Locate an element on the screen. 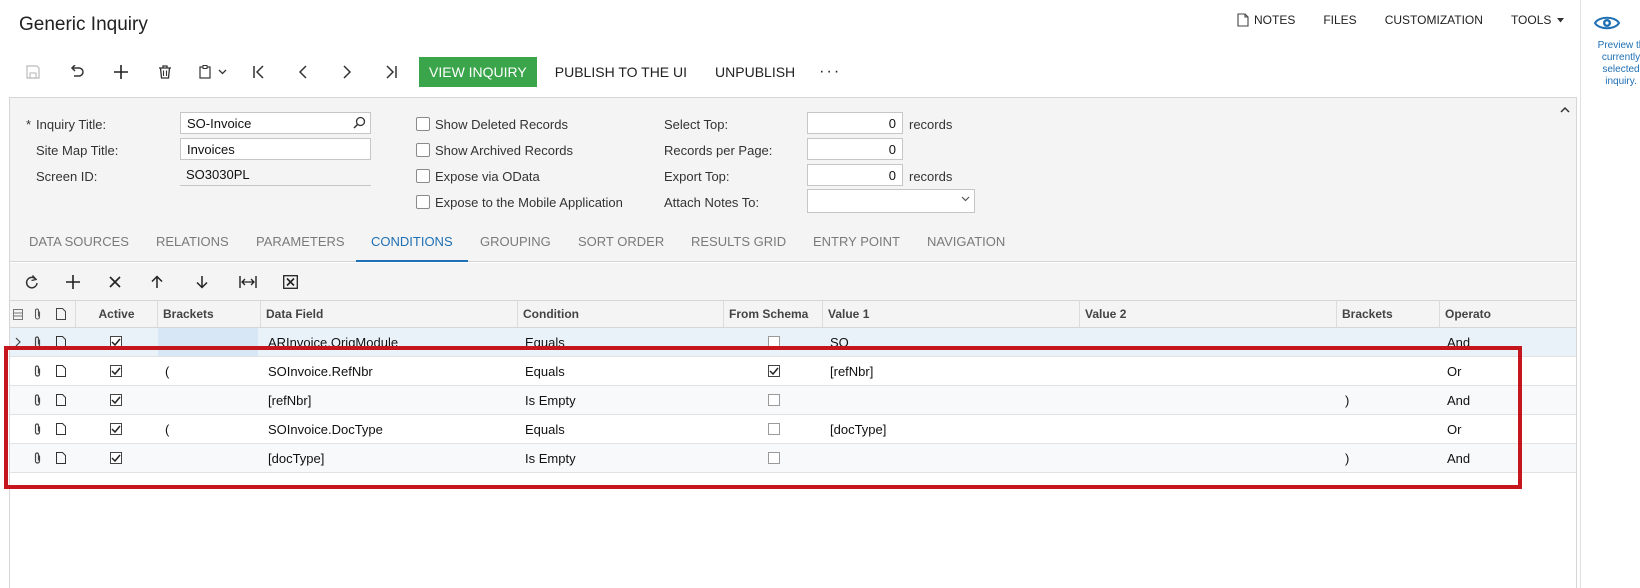 This screenshot has width=1640, height=588. tab-relations: RELATIONS is located at coordinates (192, 242).